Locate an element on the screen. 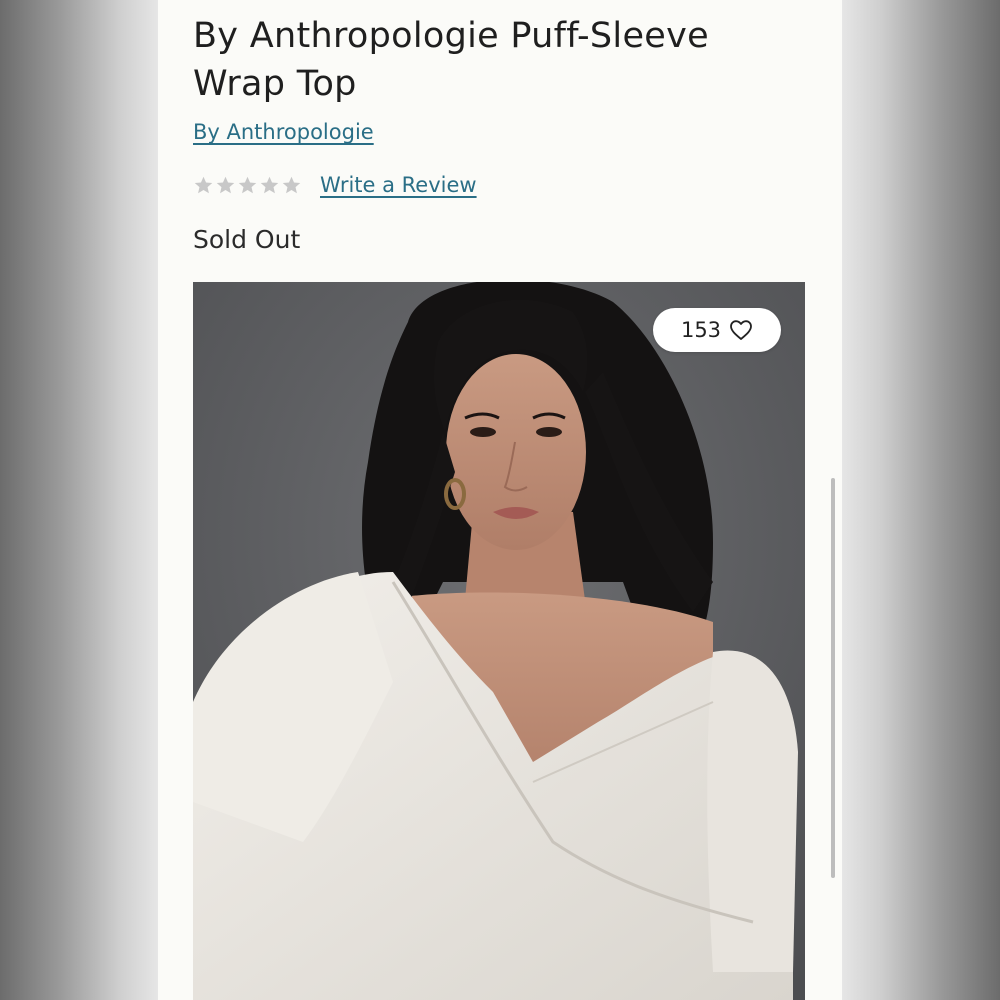  rating-row: Write a Review is located at coordinates (335, 185).